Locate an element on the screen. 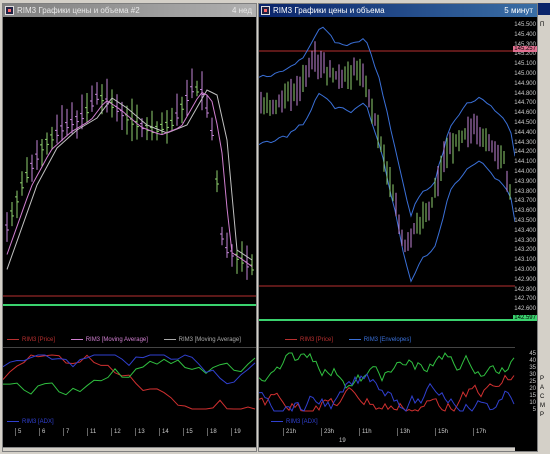 Image resolution: width=550 pixels, height=454 pixels. price-tick-label: 142.600 is located at coordinates (525, 309).